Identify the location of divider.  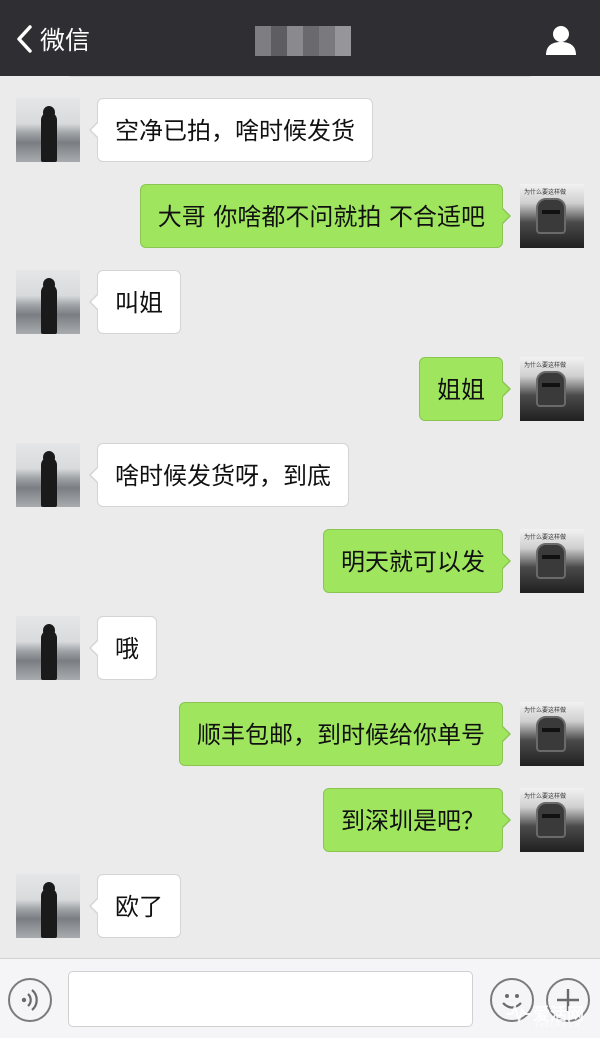
(300, 76).